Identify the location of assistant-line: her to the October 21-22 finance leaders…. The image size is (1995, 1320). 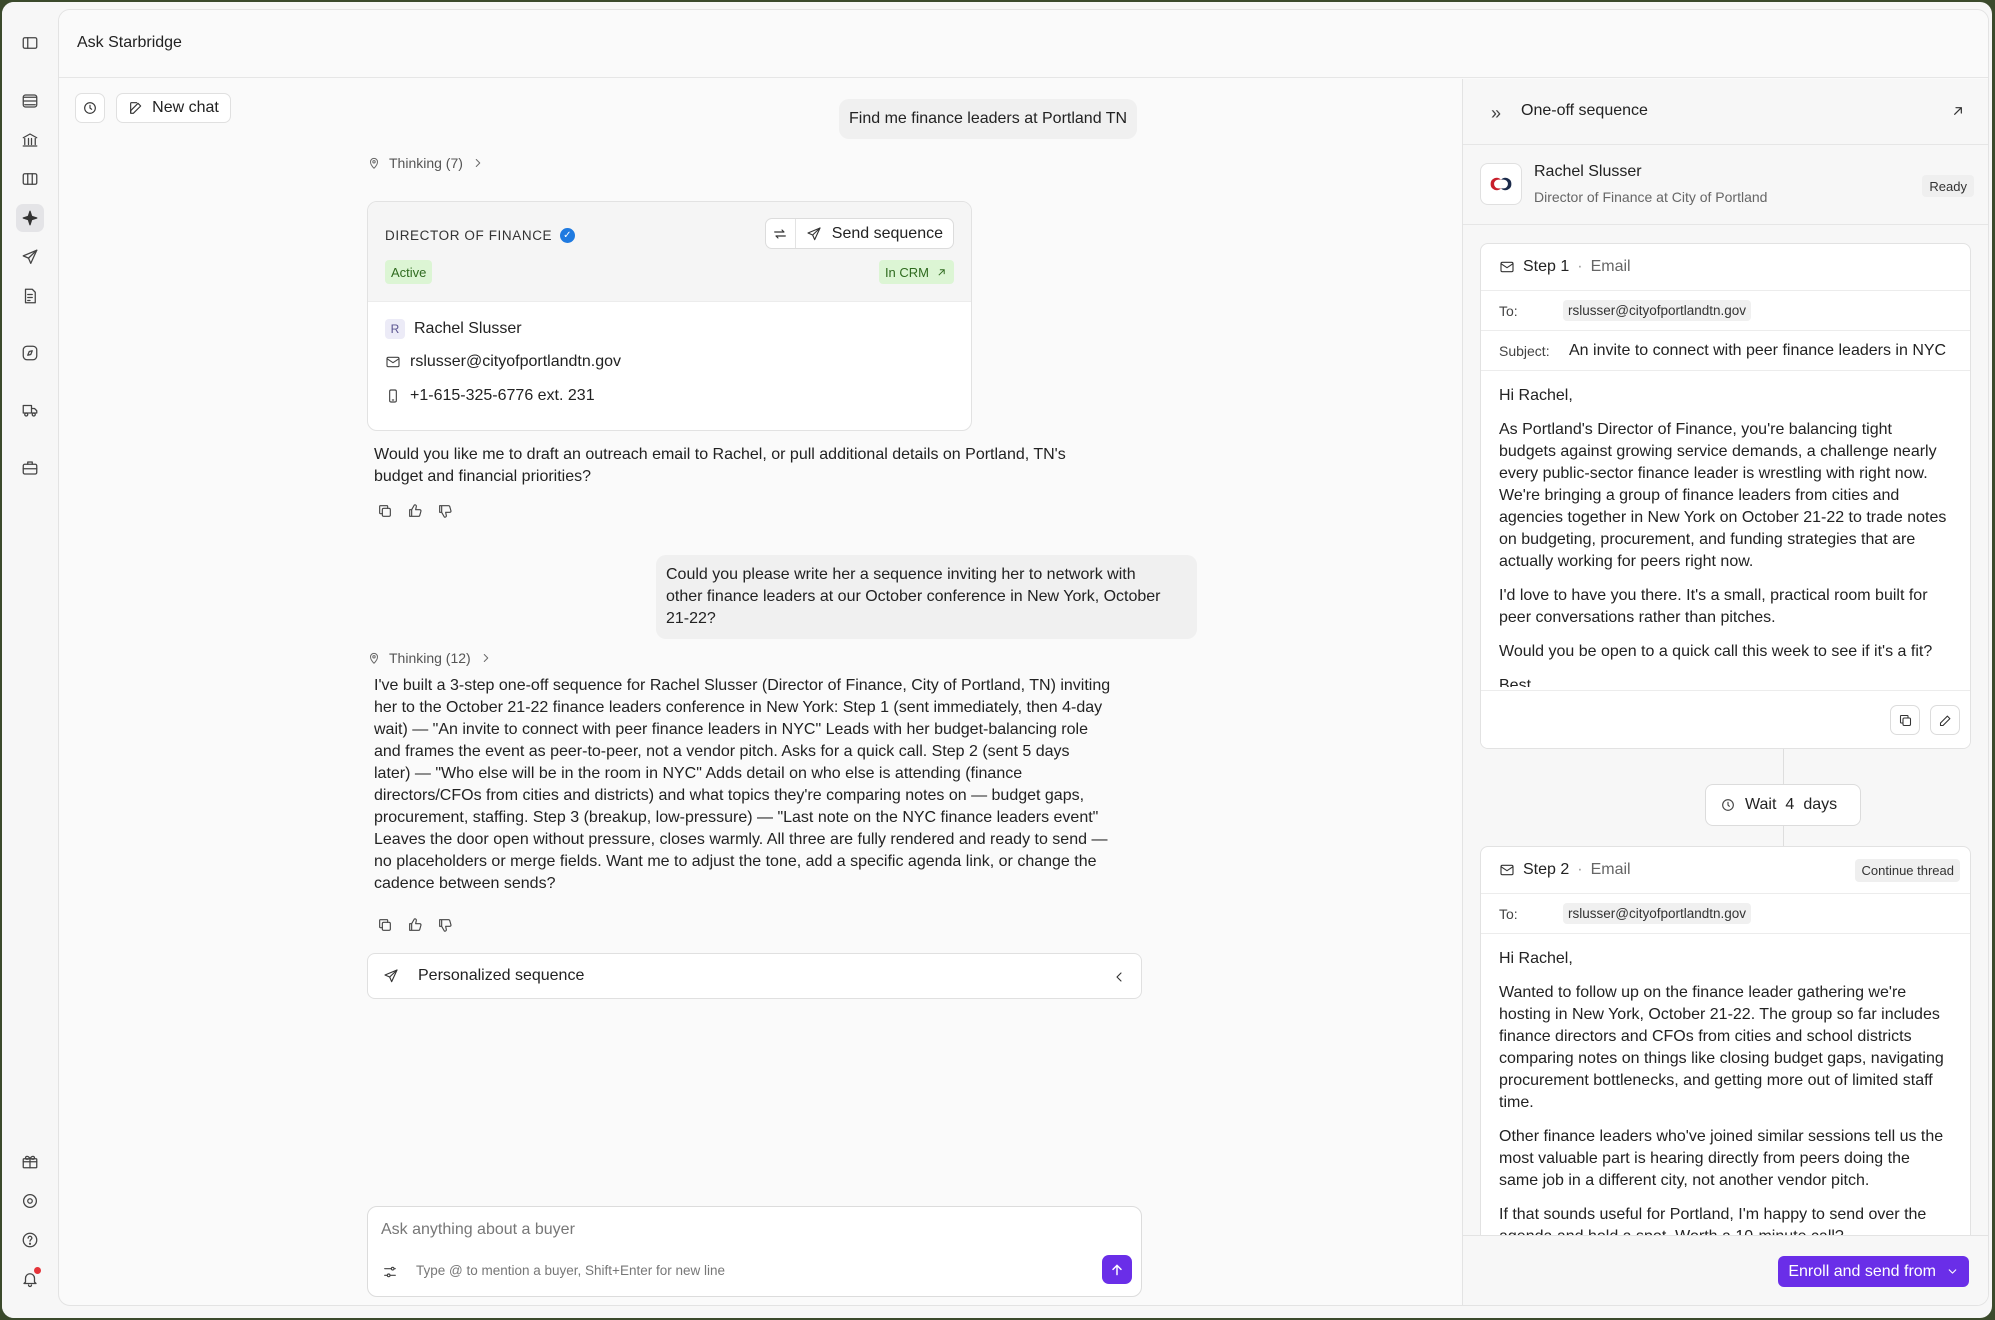
(738, 707).